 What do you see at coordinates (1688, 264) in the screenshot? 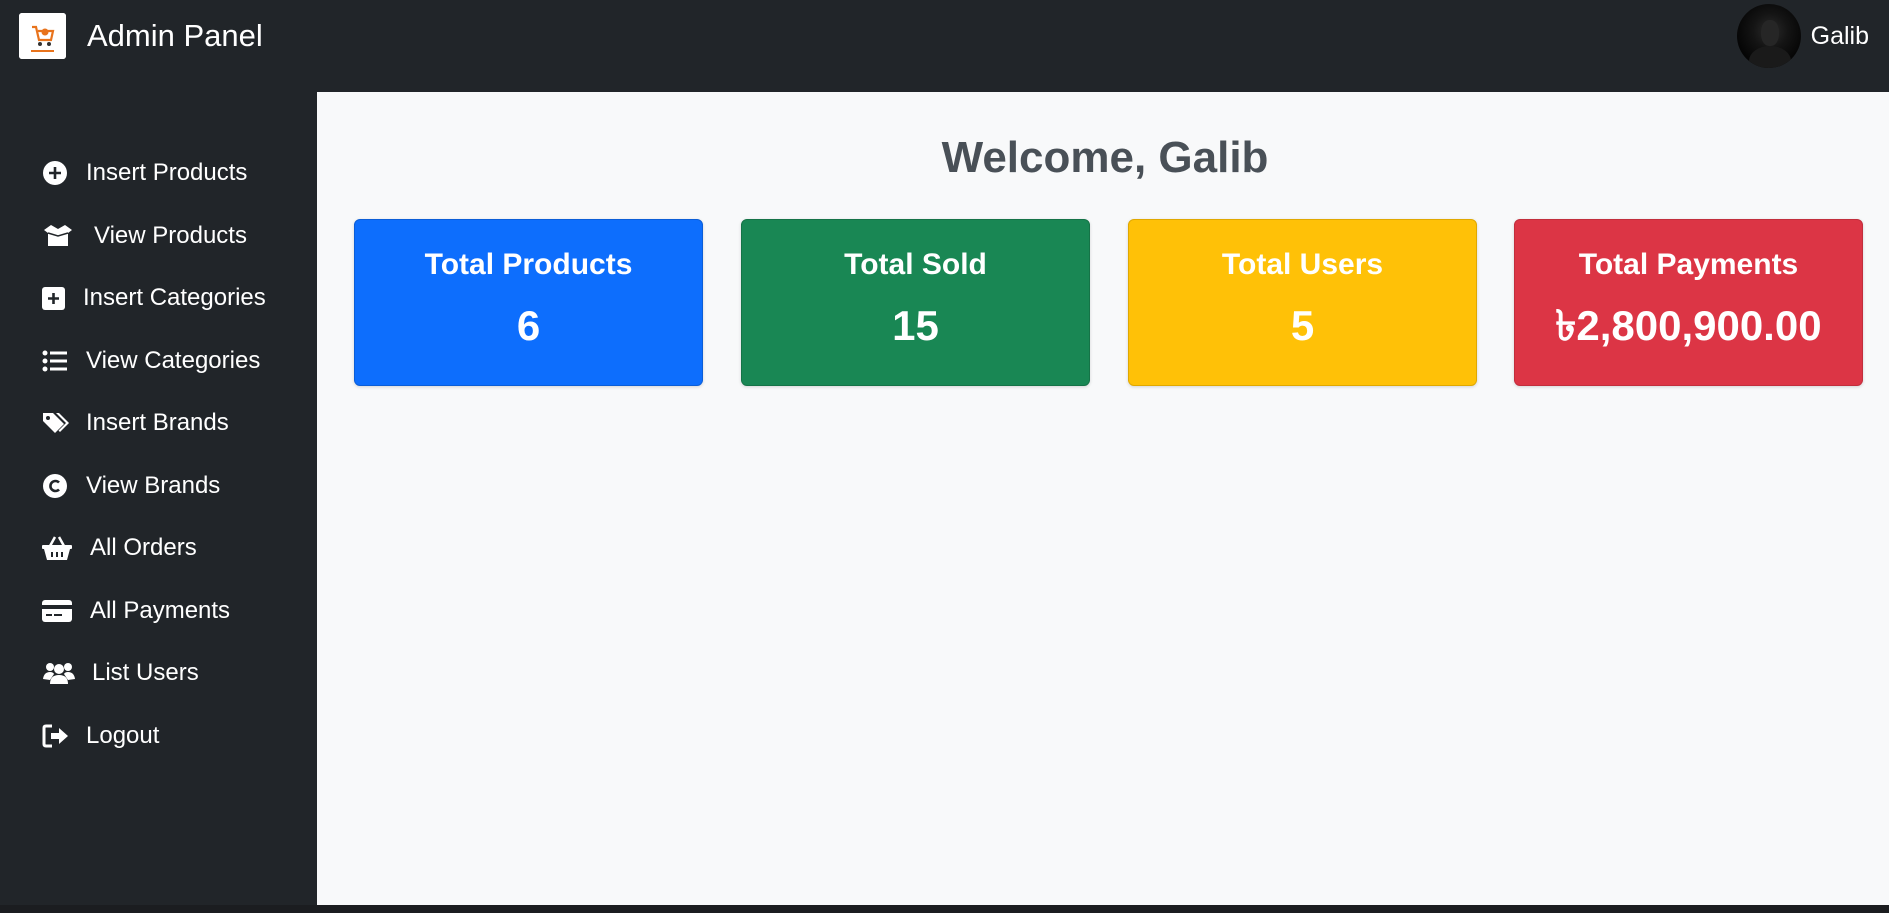
I see `stat-card-label: Total Payments` at bounding box center [1688, 264].